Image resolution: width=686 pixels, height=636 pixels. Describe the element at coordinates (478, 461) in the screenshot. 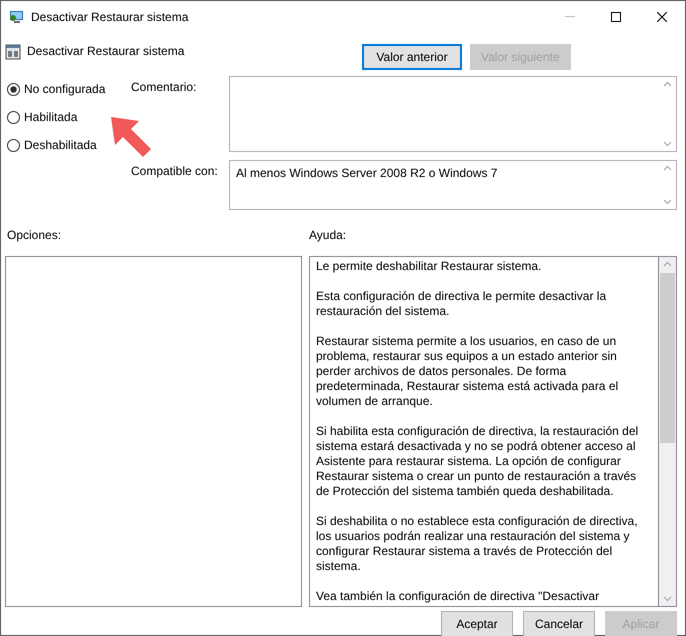

I see `help-paragraph: Si habilita esta configuración de directiva, la restauración del sistema estará desactivada y no se podrá obtener acceso al Asistente para restaurar sistema. La opción de configurar Restaurar sistema o crear un punto de restauración a través de Protección del sistema también queda deshabilitada.` at that location.